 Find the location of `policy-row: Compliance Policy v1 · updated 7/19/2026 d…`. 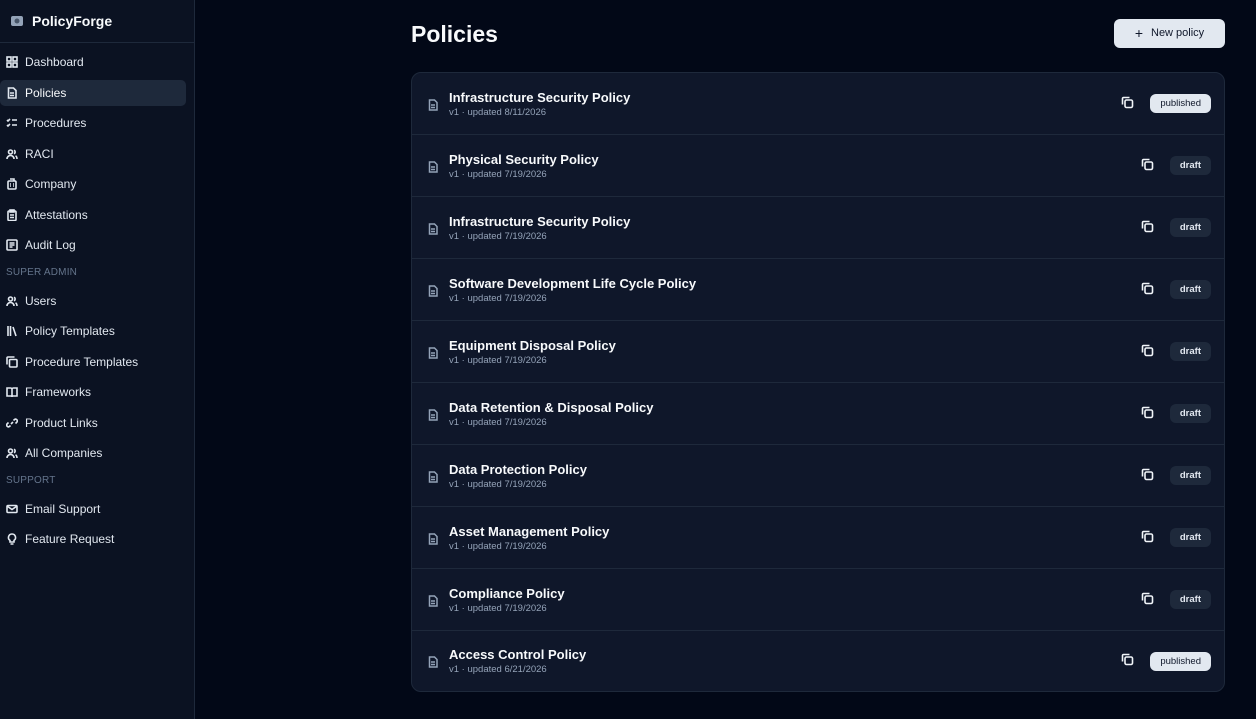

policy-row: Compliance Policy v1 · updated 7/19/2026 d… is located at coordinates (818, 600).